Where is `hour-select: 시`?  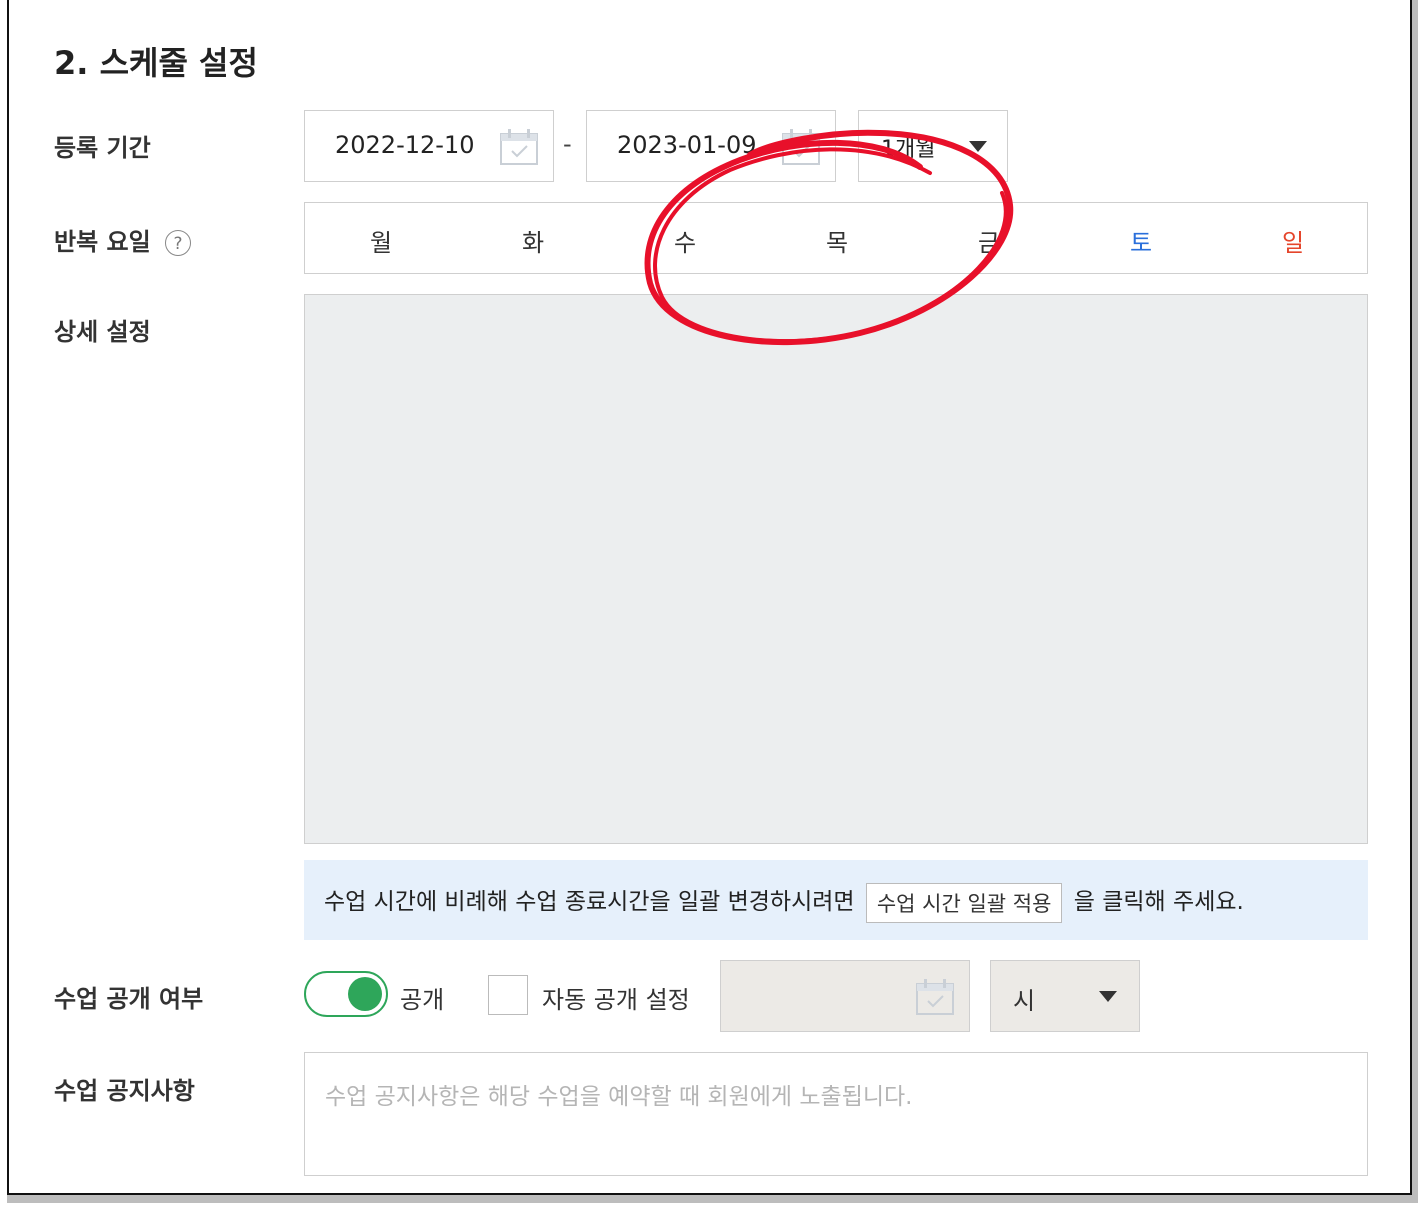
hour-select: 시 is located at coordinates (1065, 996).